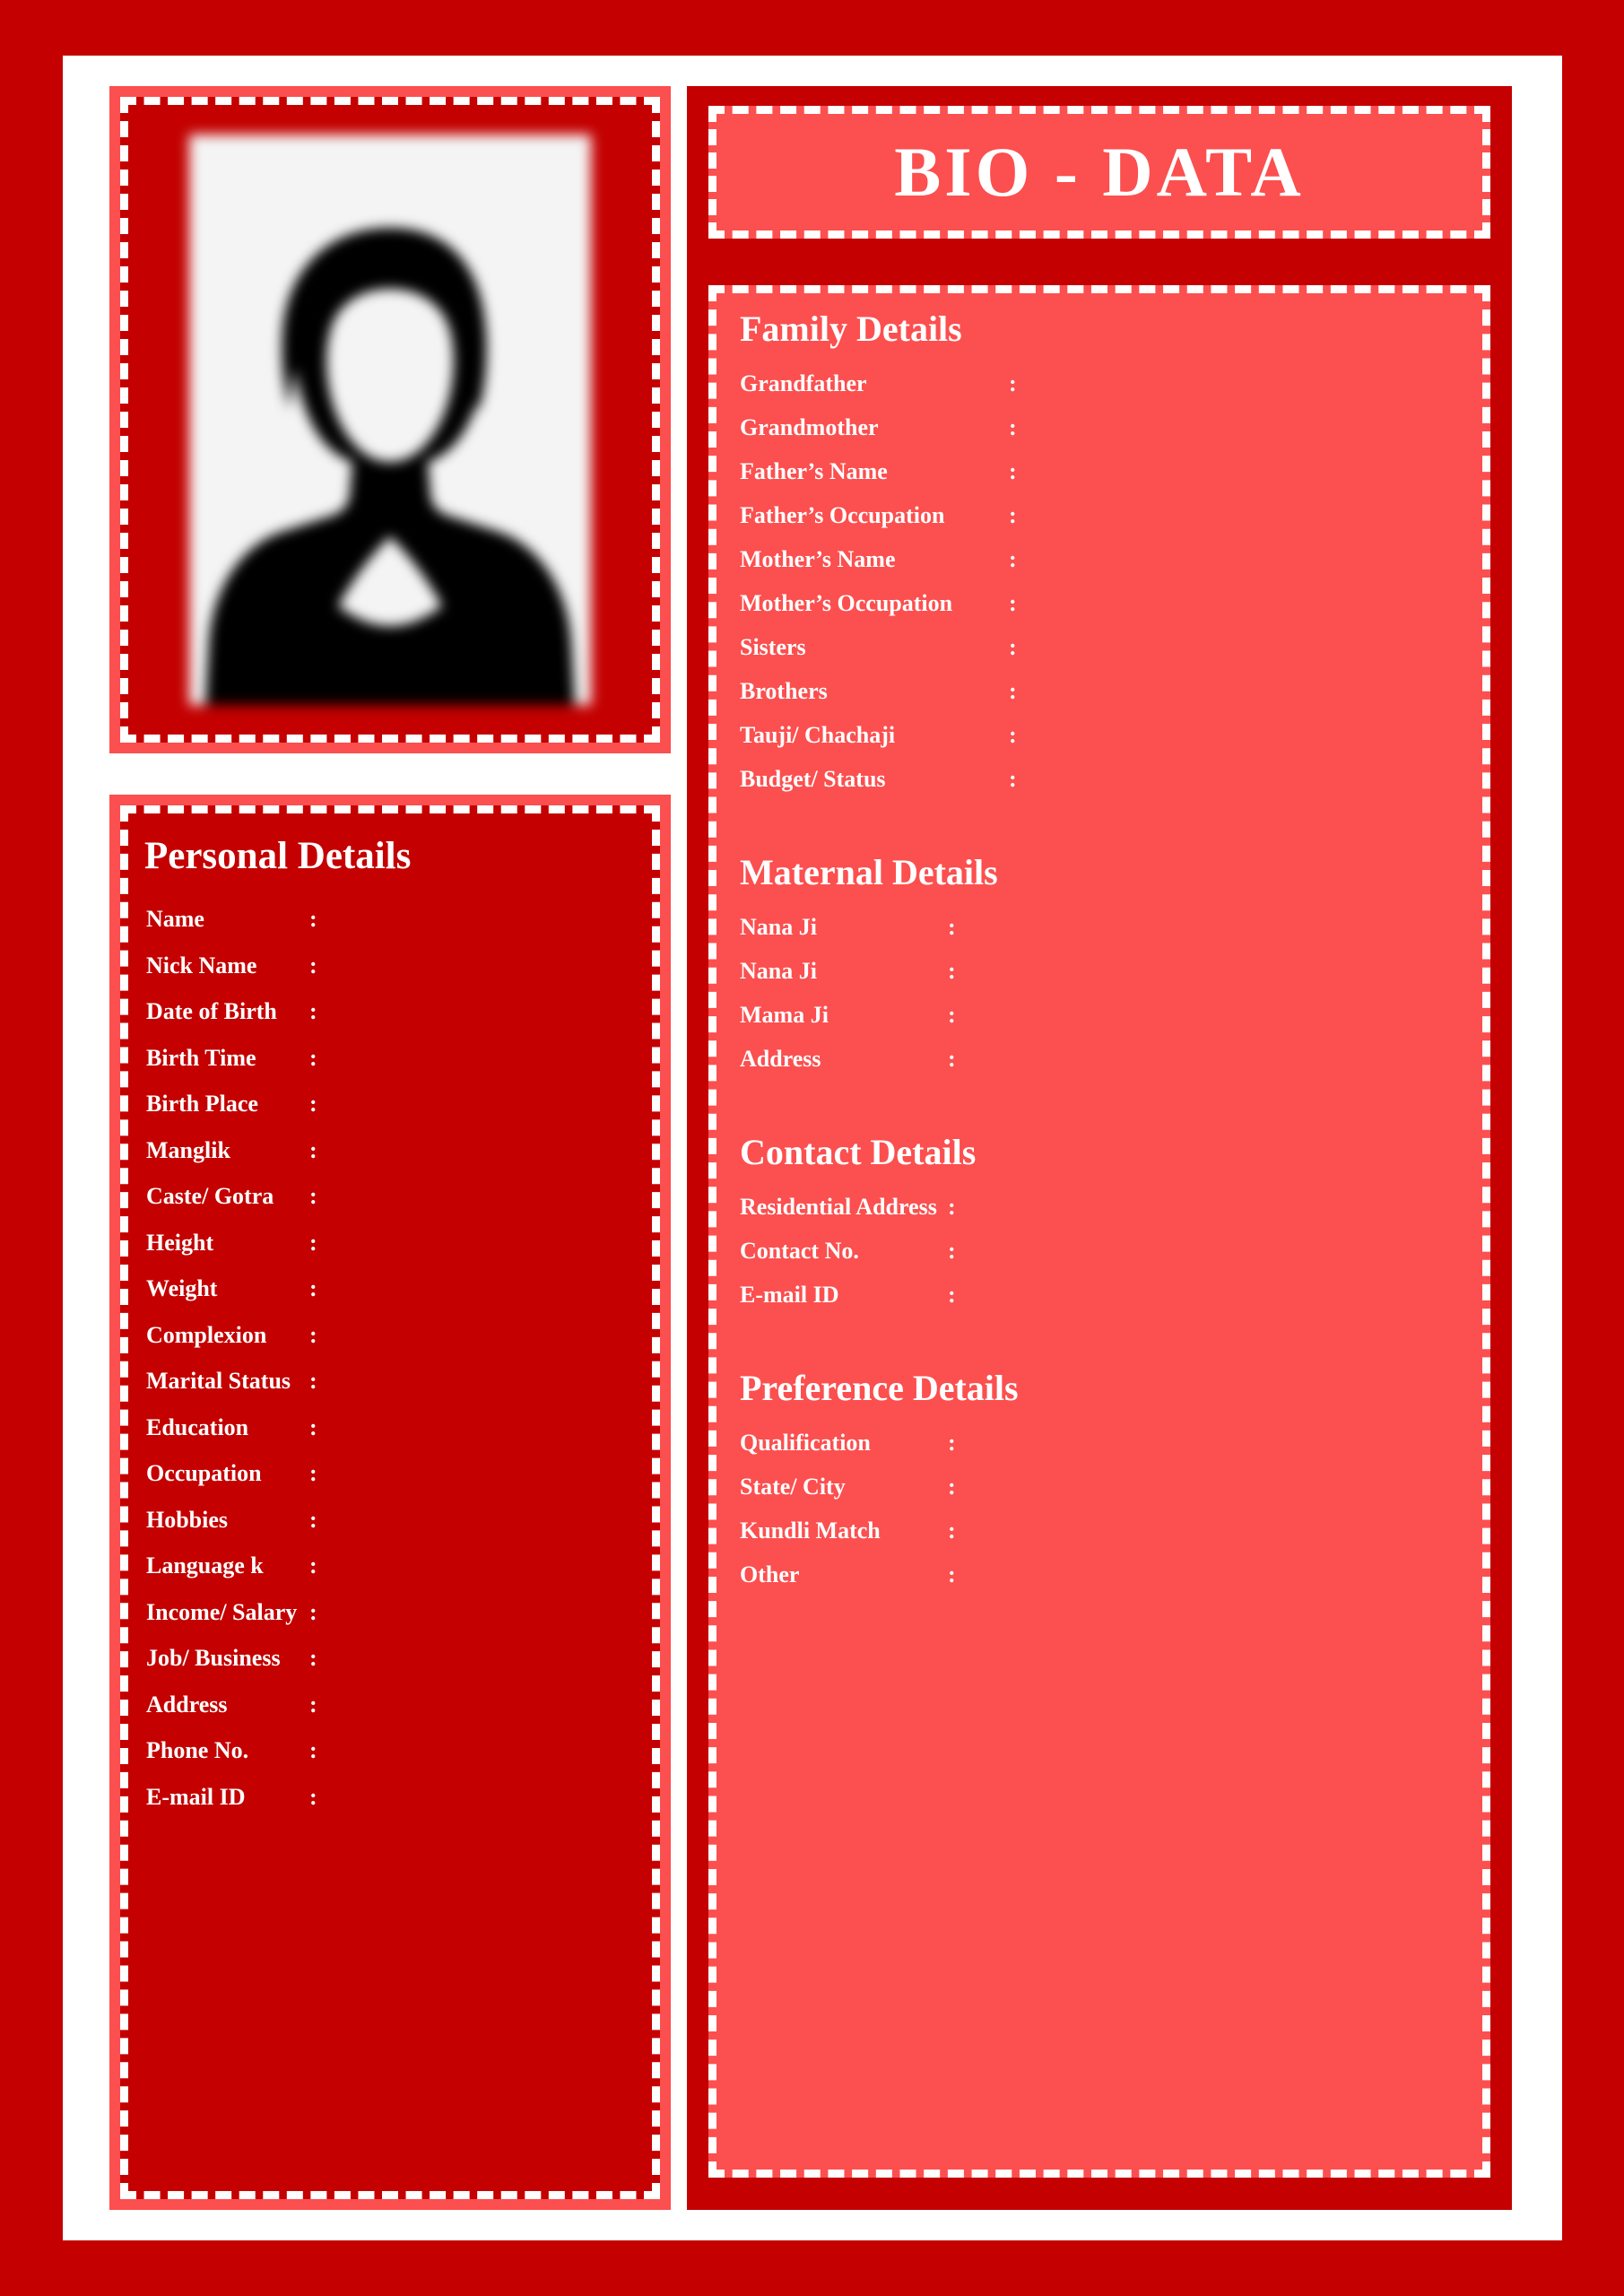 This screenshot has width=1624, height=2296. Describe the element at coordinates (187, 1519) in the screenshot. I see `field-label: Hobbies` at that location.